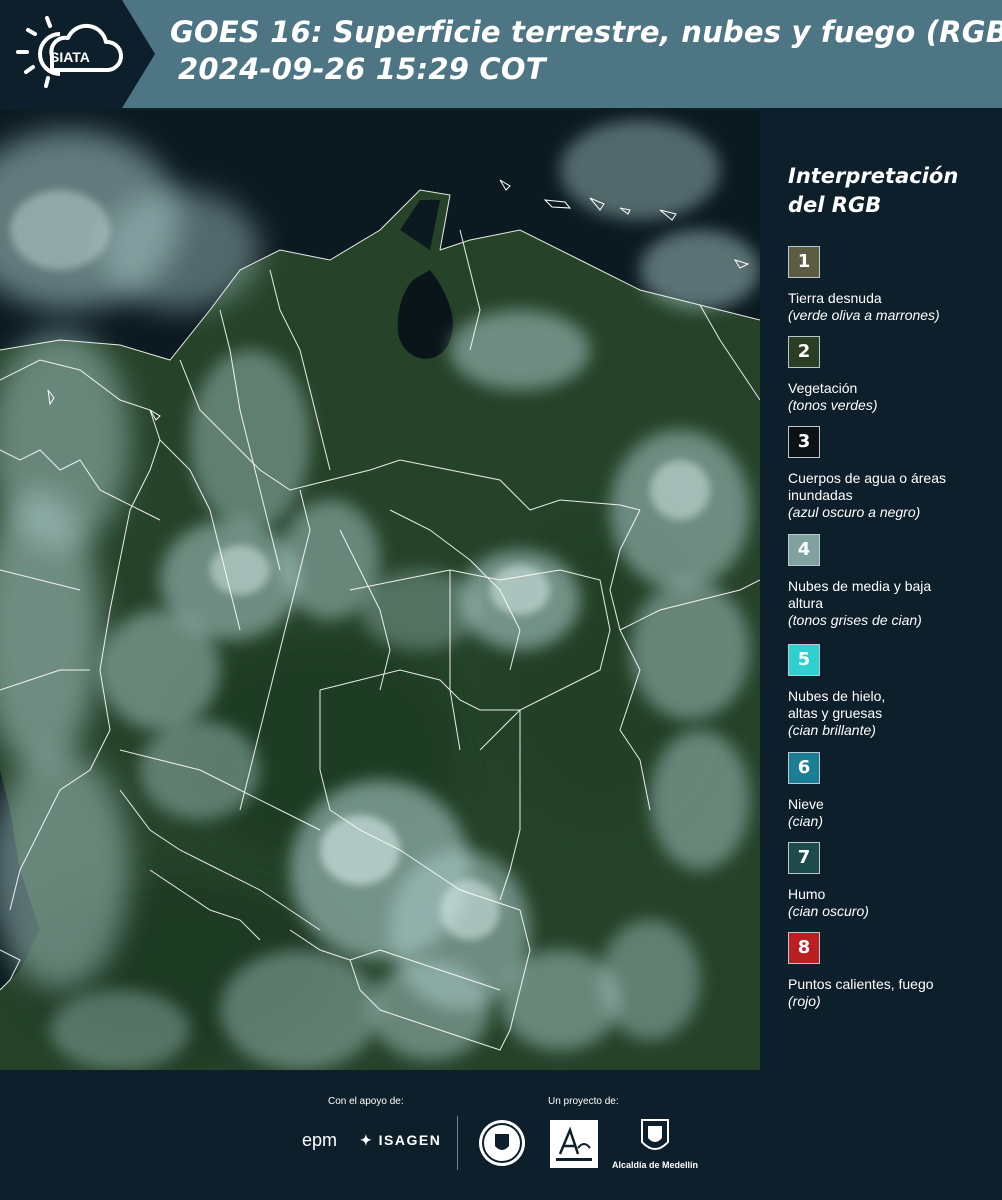  I want to click on legend-item-description: (rojo), so click(804, 1001).